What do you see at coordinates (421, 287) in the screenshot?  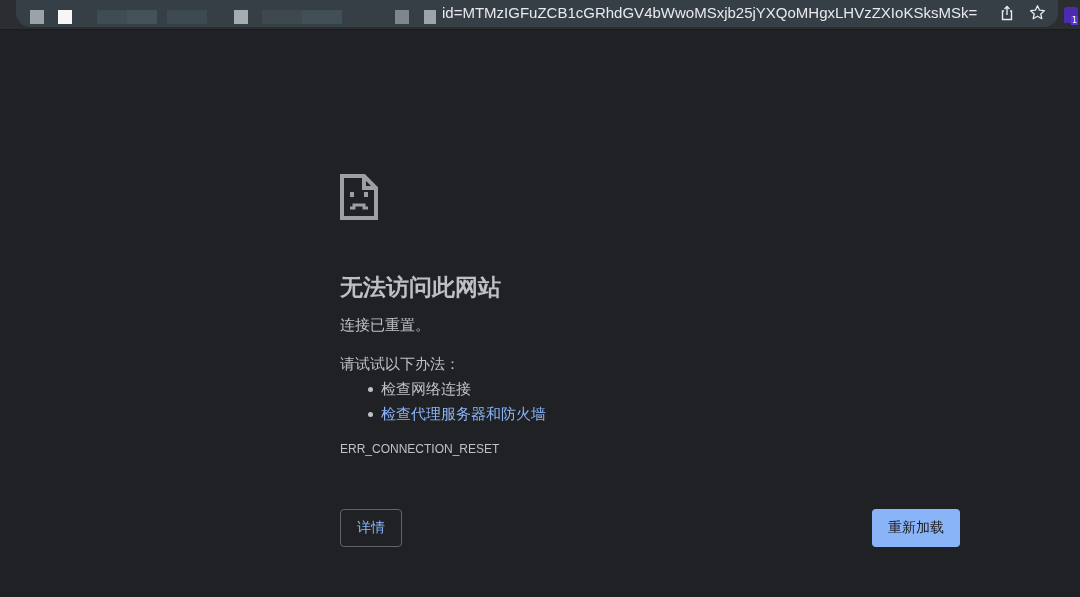 I see `error-title: 无法访问此网站` at bounding box center [421, 287].